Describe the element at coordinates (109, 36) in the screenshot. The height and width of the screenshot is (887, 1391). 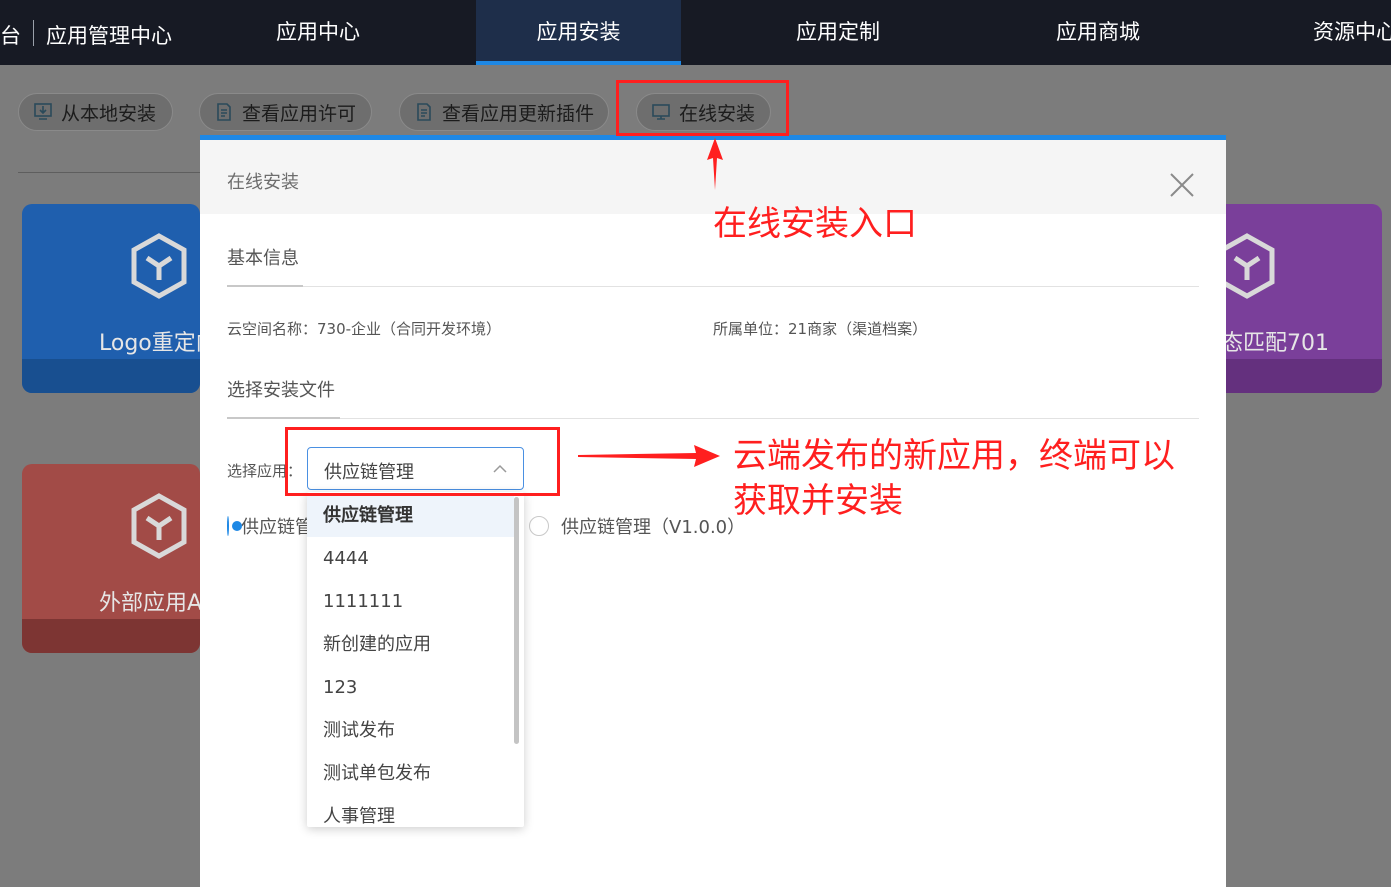
I see `app-title: 应用管理中心` at that location.